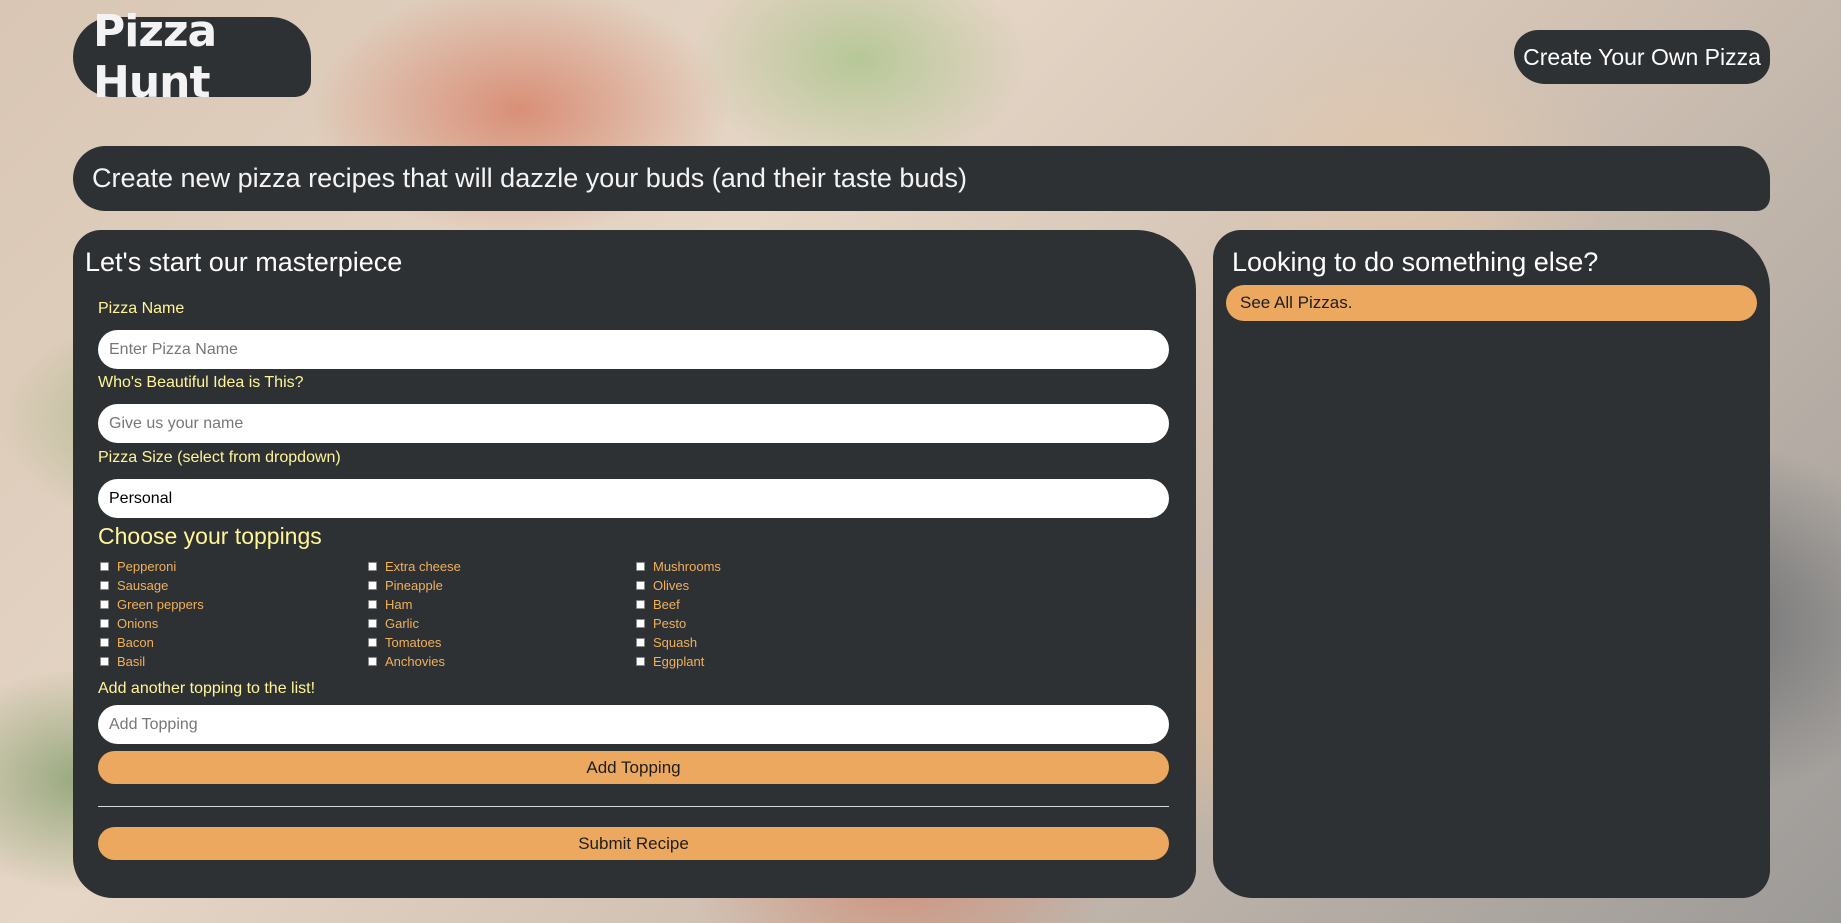  Describe the element at coordinates (633, 423) in the screenshot. I see `creator-name-input` at that location.